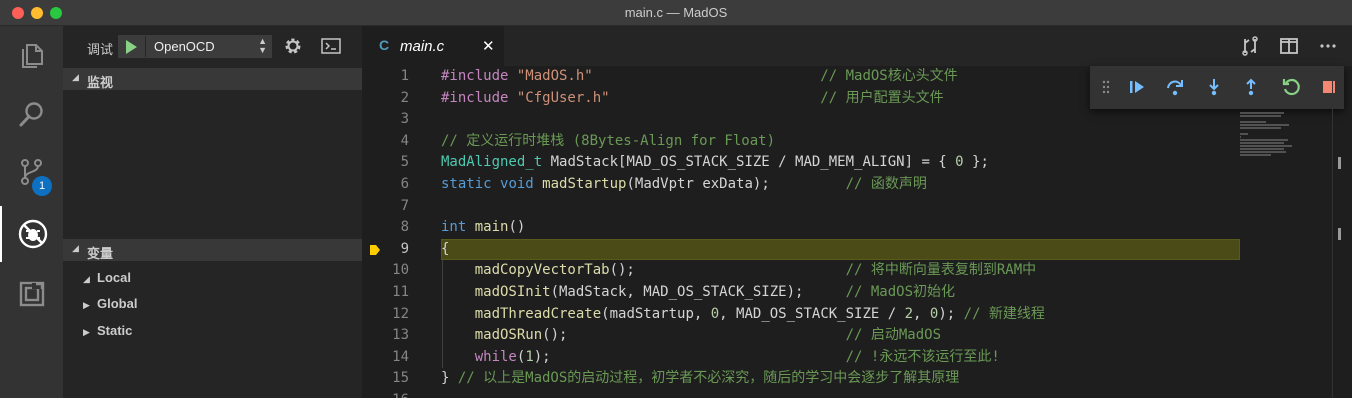 The height and width of the screenshot is (398, 1352). I want to click on line-number: 10, so click(385, 271).